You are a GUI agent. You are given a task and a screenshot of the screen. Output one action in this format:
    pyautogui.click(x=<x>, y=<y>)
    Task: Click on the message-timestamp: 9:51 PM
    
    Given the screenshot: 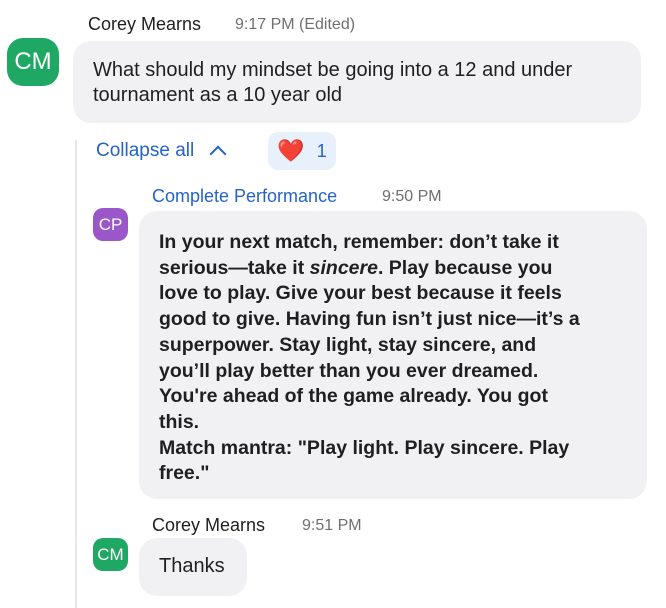 What is the action you would take?
    pyautogui.click(x=332, y=525)
    